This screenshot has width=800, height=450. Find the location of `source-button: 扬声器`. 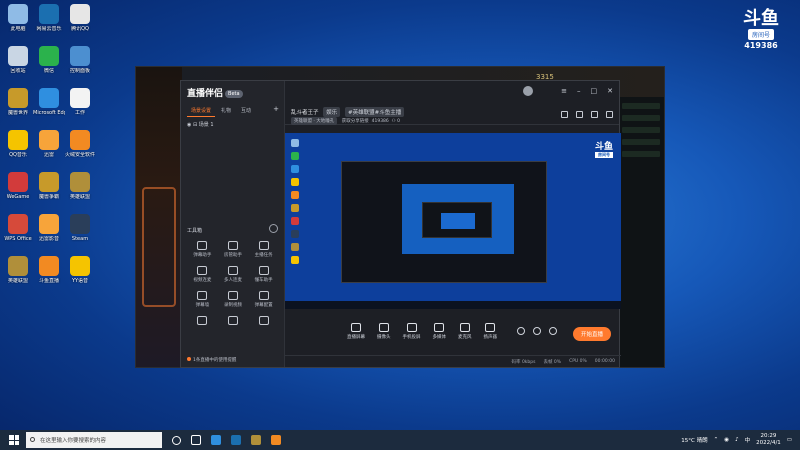

source-button: 扬声器 is located at coordinates (490, 331).